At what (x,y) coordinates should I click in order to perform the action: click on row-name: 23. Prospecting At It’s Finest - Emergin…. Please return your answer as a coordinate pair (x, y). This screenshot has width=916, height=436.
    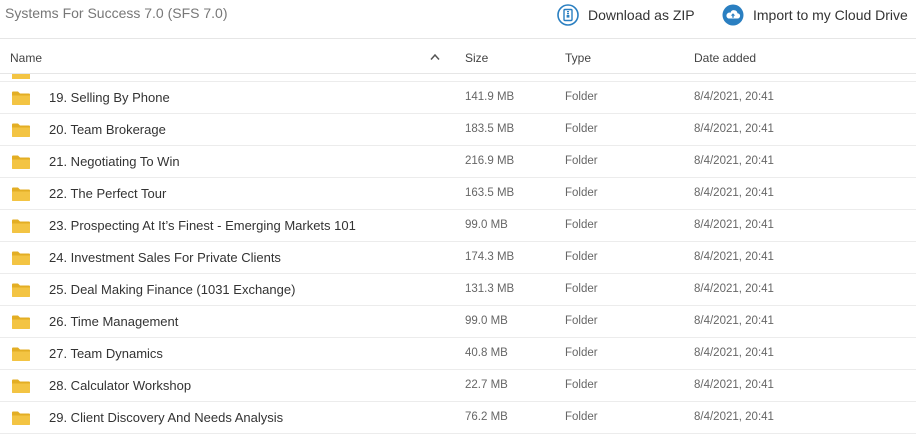
    Looking at the image, I should click on (202, 225).